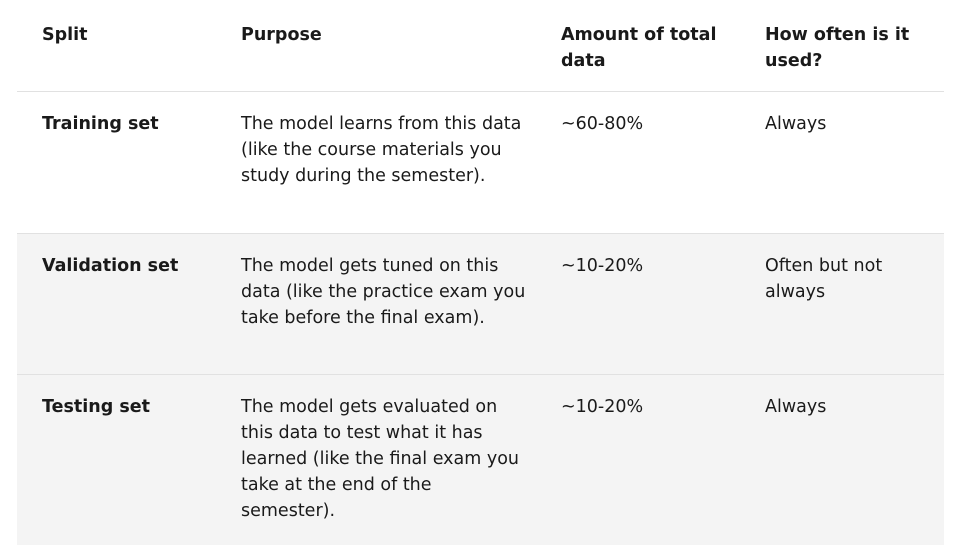  I want to click on split-name: Validation set, so click(110, 266).